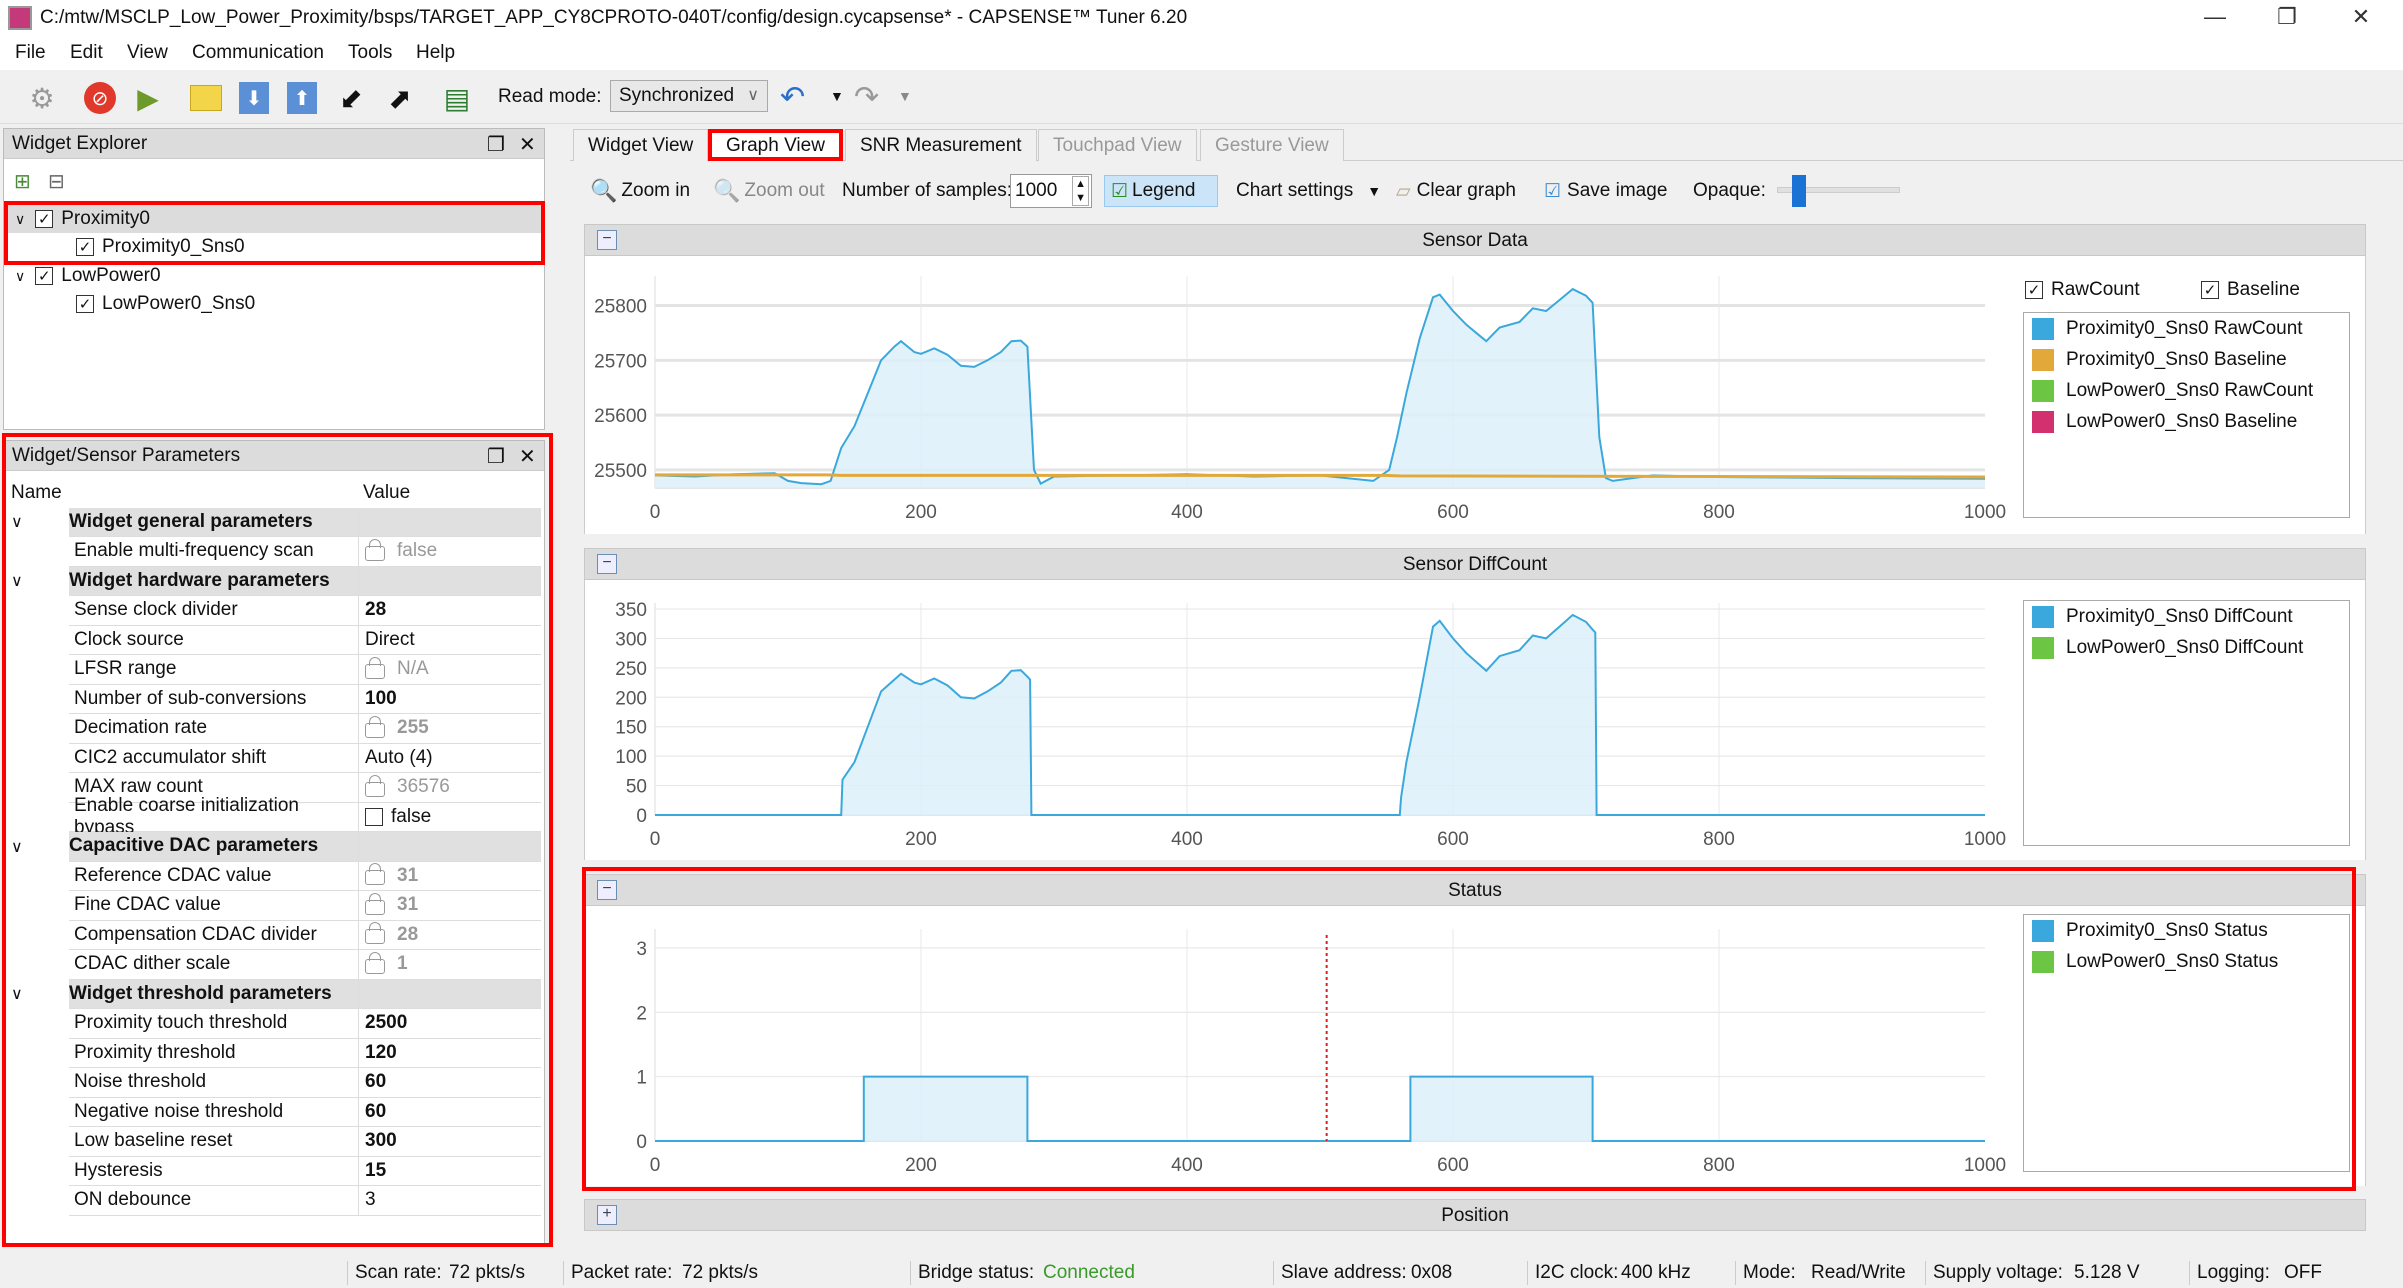 This screenshot has width=2403, height=1288. Describe the element at coordinates (449, 1171) in the screenshot. I see `param-value: 15` at that location.